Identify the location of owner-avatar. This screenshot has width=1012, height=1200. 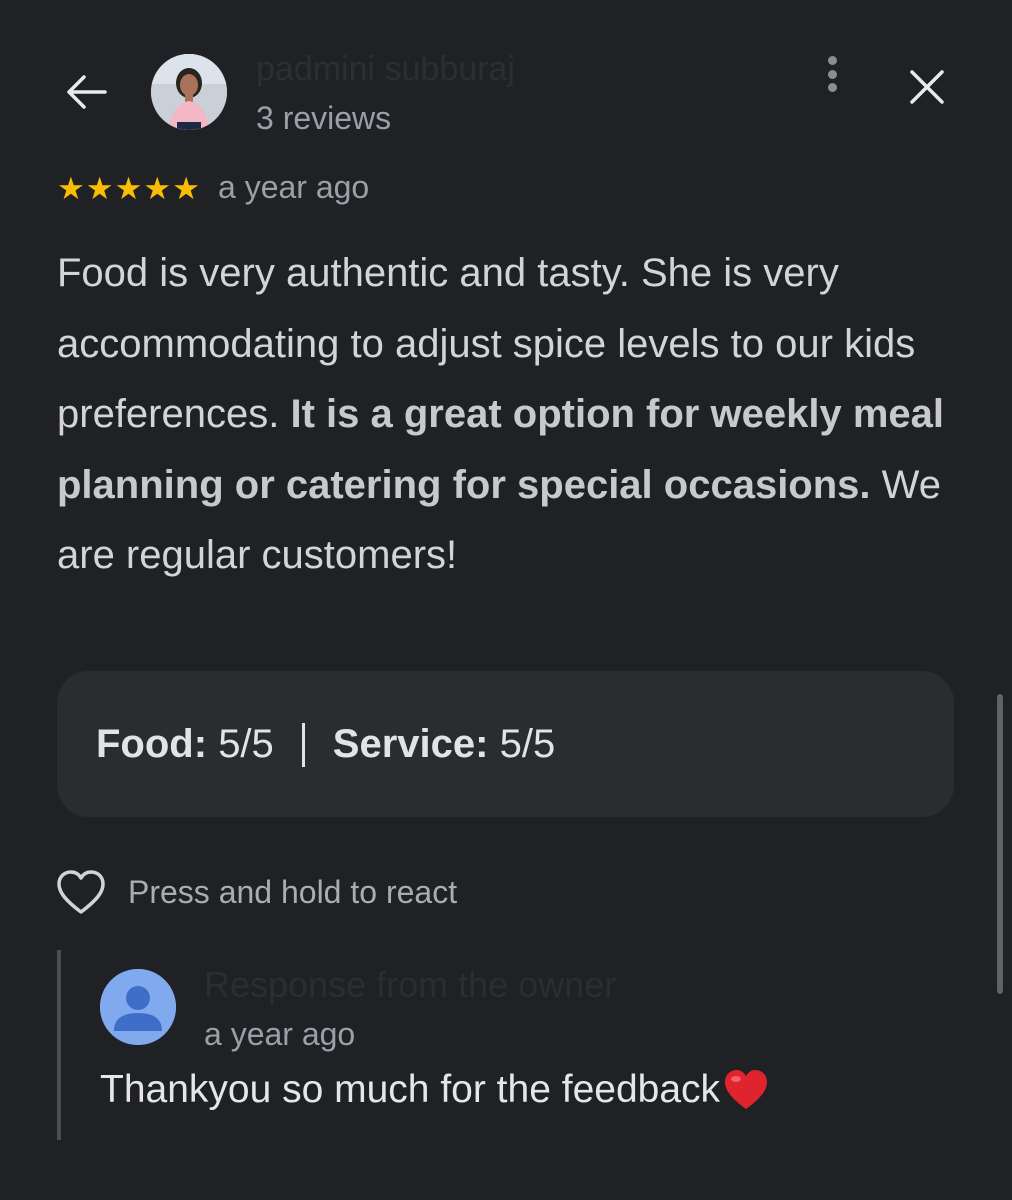
(138, 1007).